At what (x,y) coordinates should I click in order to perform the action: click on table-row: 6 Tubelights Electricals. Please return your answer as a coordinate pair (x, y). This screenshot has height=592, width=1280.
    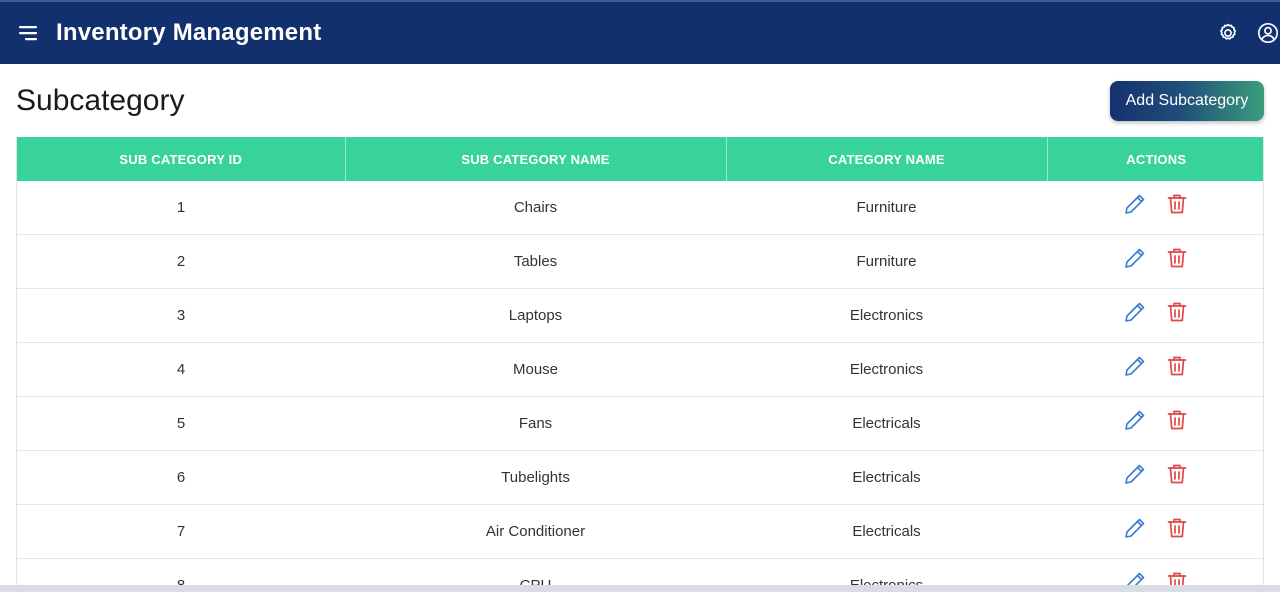
    Looking at the image, I should click on (640, 477).